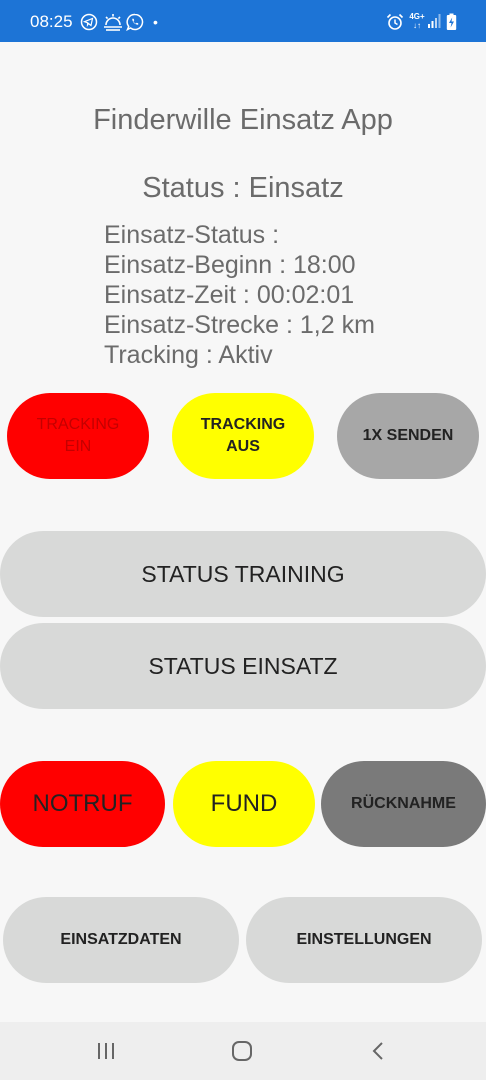 The height and width of the screenshot is (1080, 486). Describe the element at coordinates (417, 16) in the screenshot. I see `network-type: 4G+` at that location.